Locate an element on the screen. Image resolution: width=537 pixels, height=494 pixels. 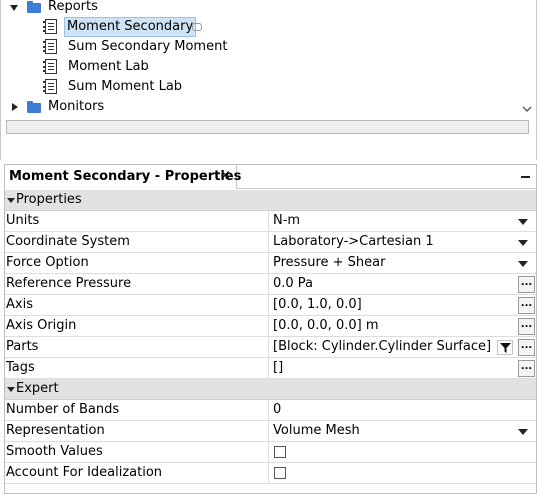
close-icon: × is located at coordinates (225, 175).